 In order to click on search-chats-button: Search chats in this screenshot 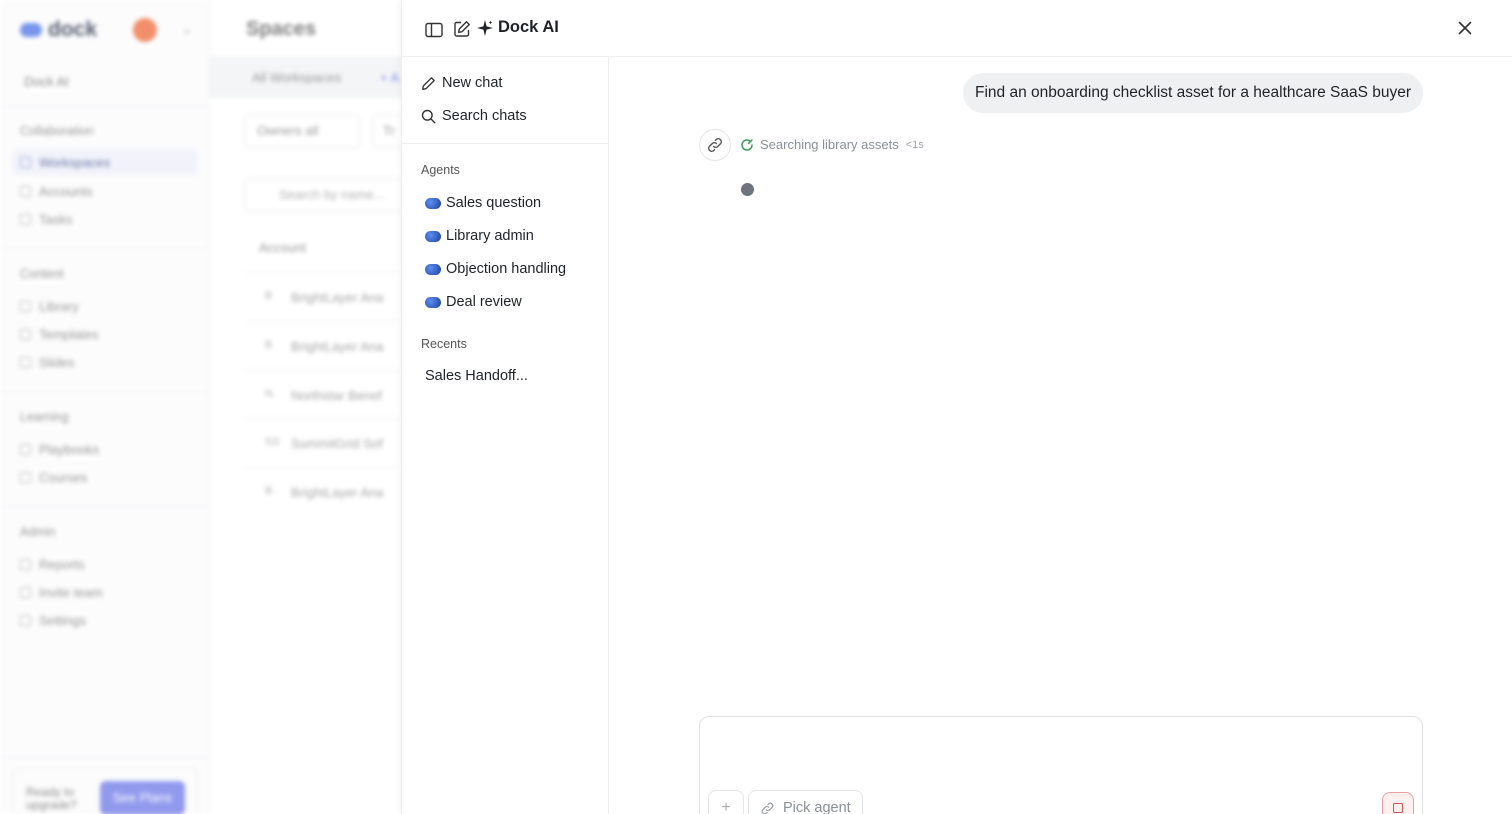, I will do `click(474, 116)`.